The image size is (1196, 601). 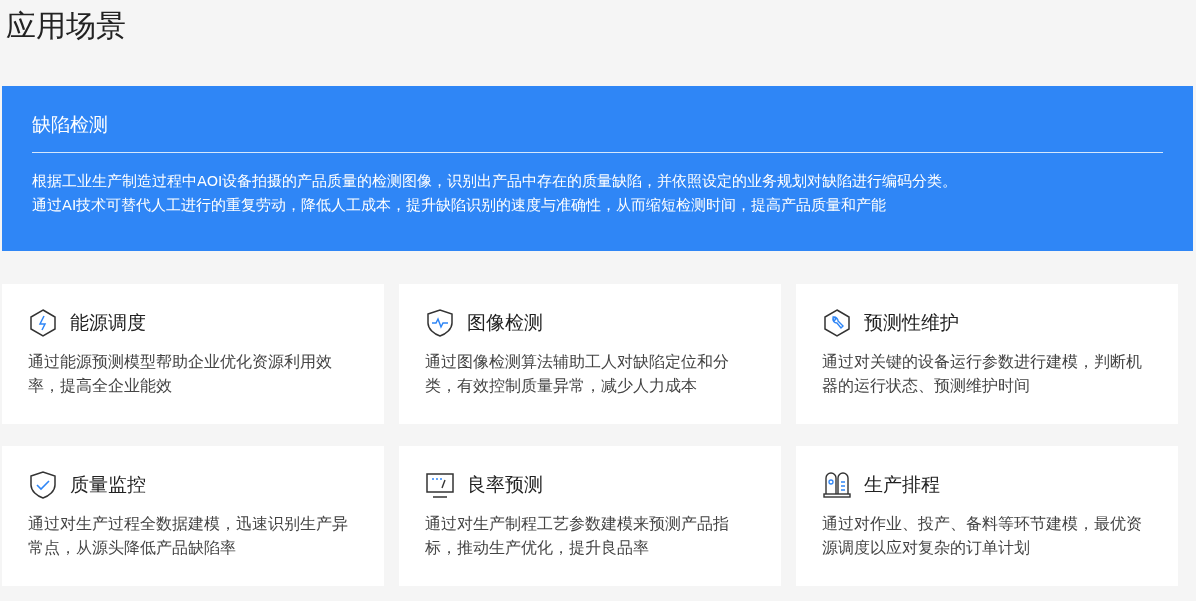 I want to click on banner-text: 根据工业生产制造过程中AOI设备拍摄的产品质量的检测图像，识别出产品中存在的质量缺陷，并依照设定的业务规划对缺陷进行编码分类。, so click(x=495, y=181).